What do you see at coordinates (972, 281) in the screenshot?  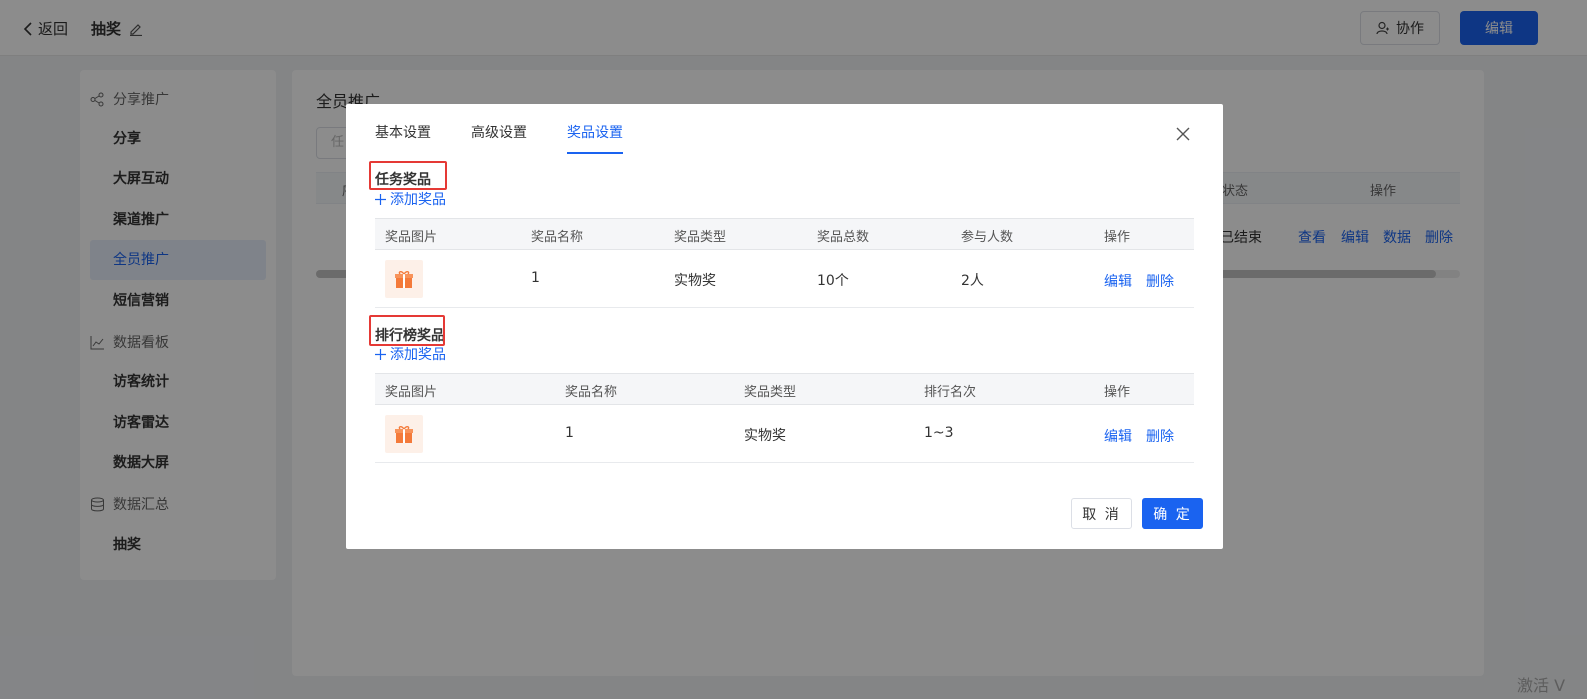 I see `prize-participants: 2人` at bounding box center [972, 281].